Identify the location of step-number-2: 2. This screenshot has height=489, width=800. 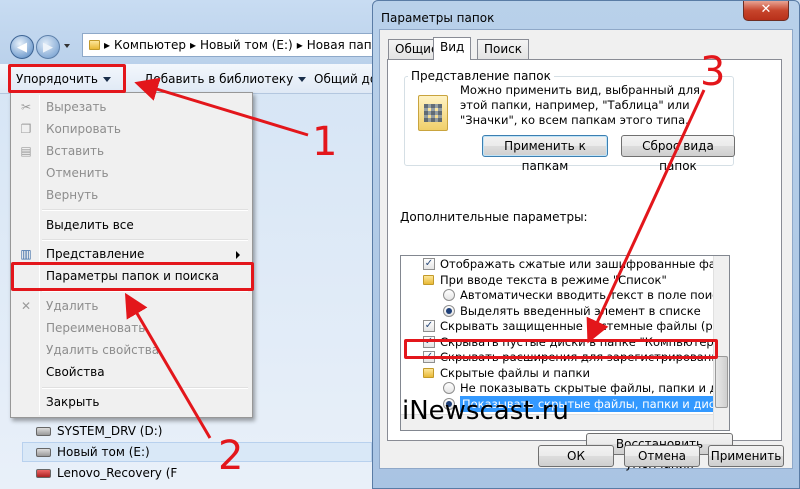
(231, 456).